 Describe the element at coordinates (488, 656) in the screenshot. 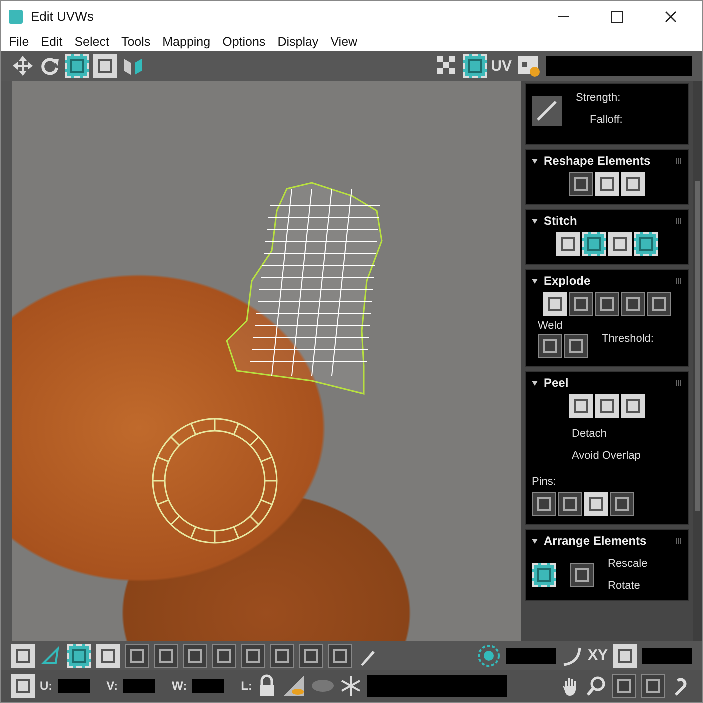

I see `soft-select-icon` at that location.